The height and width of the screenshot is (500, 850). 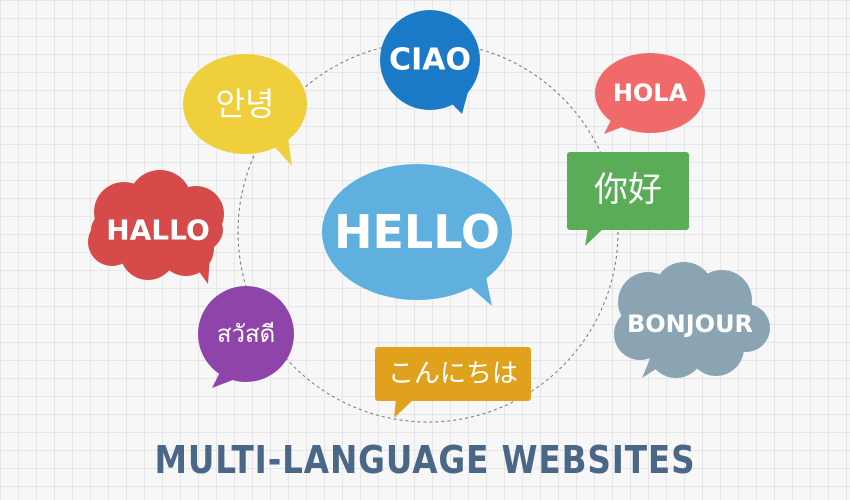 I want to click on hola-text: HOLA, so click(x=650, y=93).